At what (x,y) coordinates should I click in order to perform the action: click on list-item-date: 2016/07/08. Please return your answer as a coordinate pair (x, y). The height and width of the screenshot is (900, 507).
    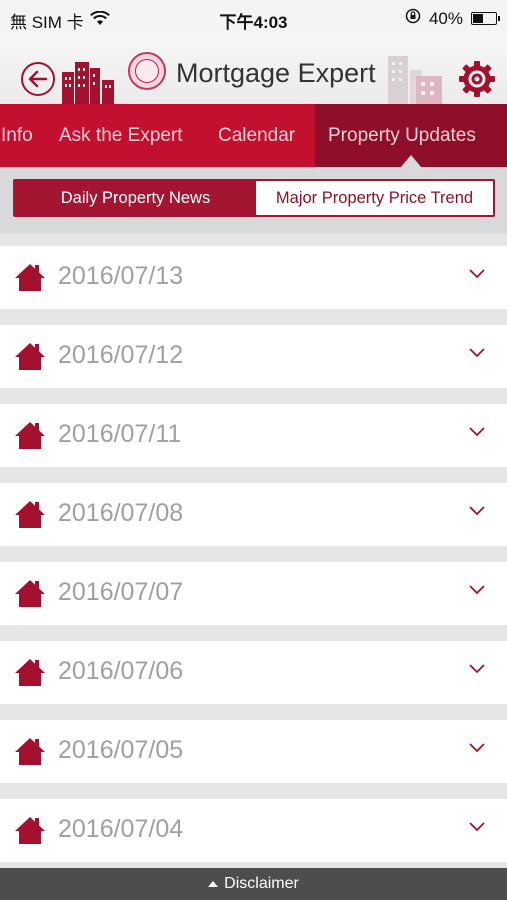
    Looking at the image, I should click on (121, 513).